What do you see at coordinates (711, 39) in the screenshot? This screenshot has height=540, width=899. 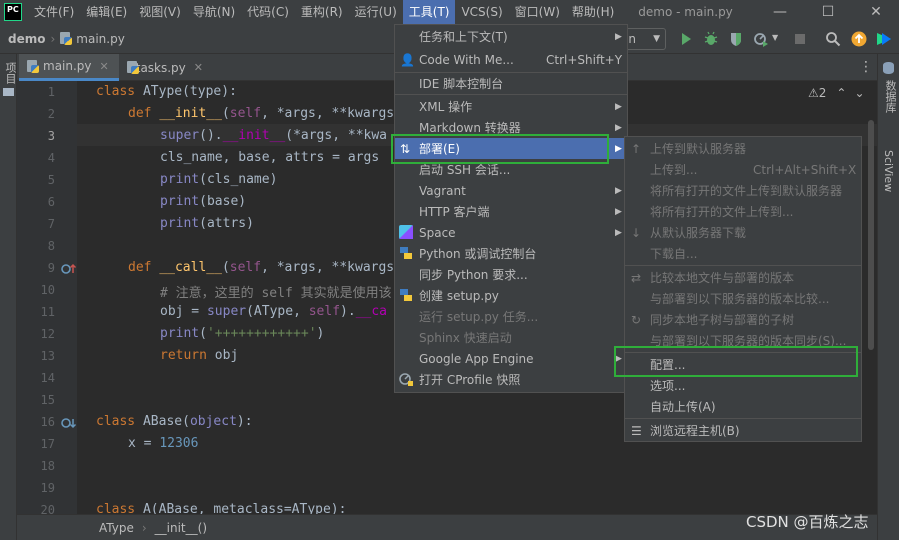 I see `debug-icon` at bounding box center [711, 39].